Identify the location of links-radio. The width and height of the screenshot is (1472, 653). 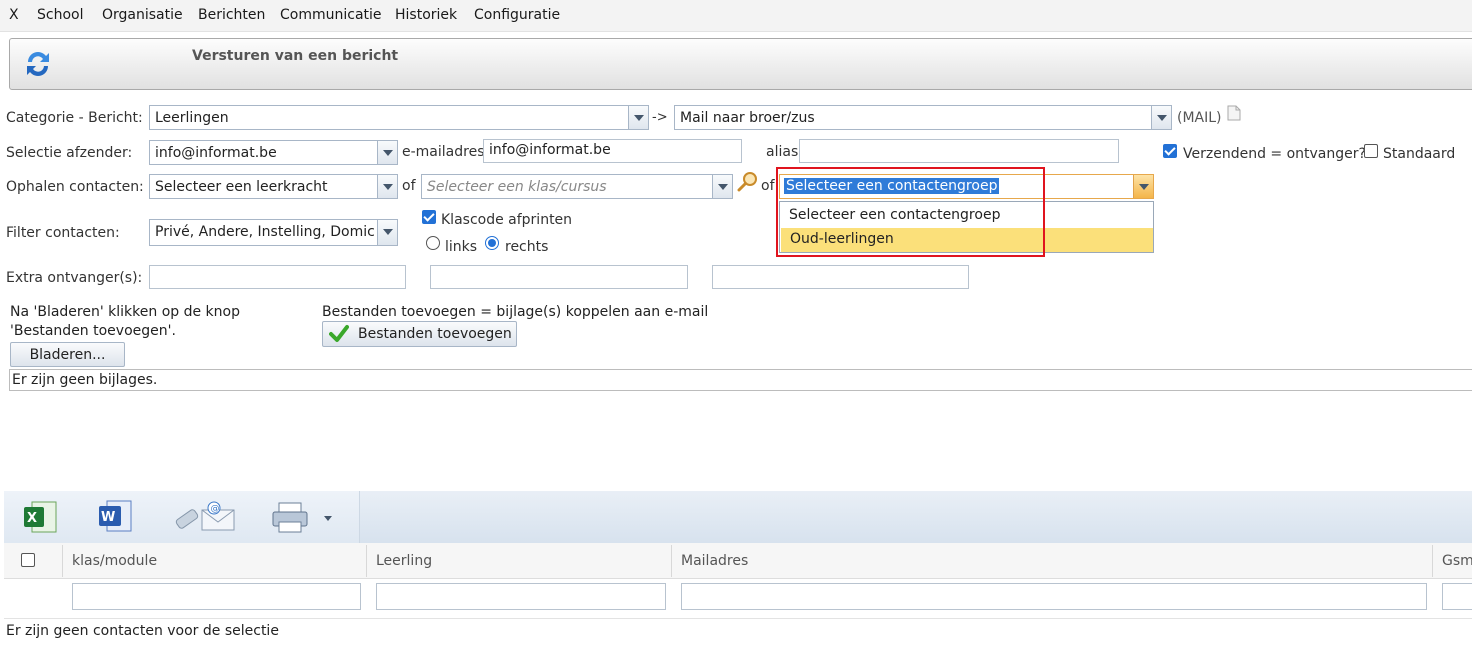
(433, 243).